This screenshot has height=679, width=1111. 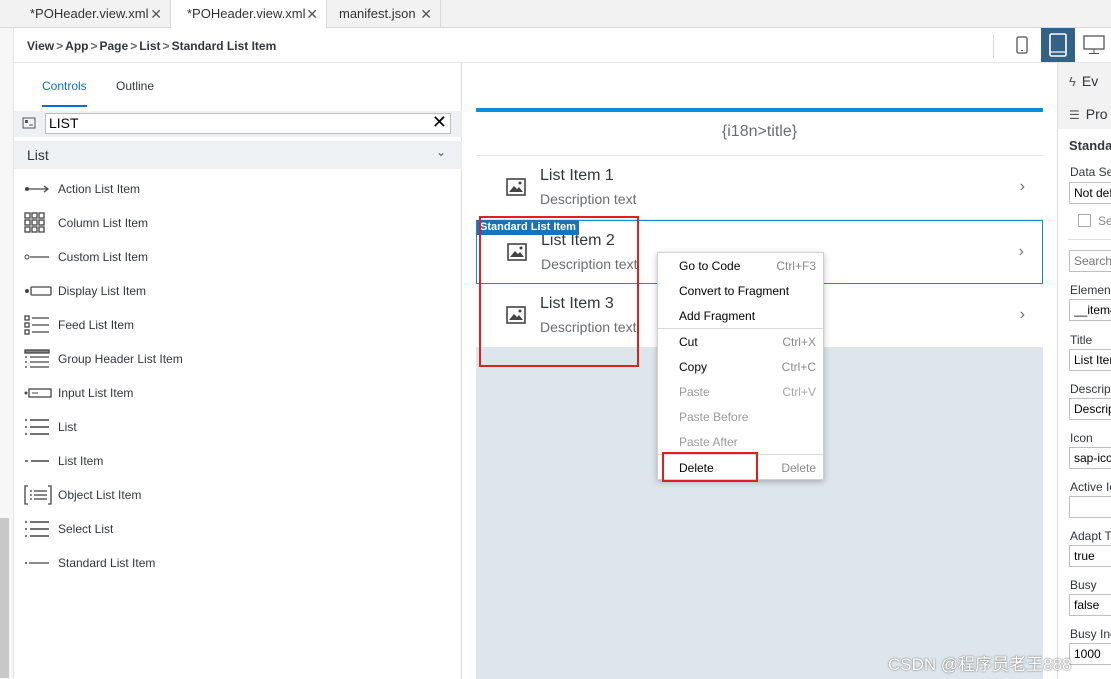 I want to click on palette-item-label: Select List, so click(x=86, y=529).